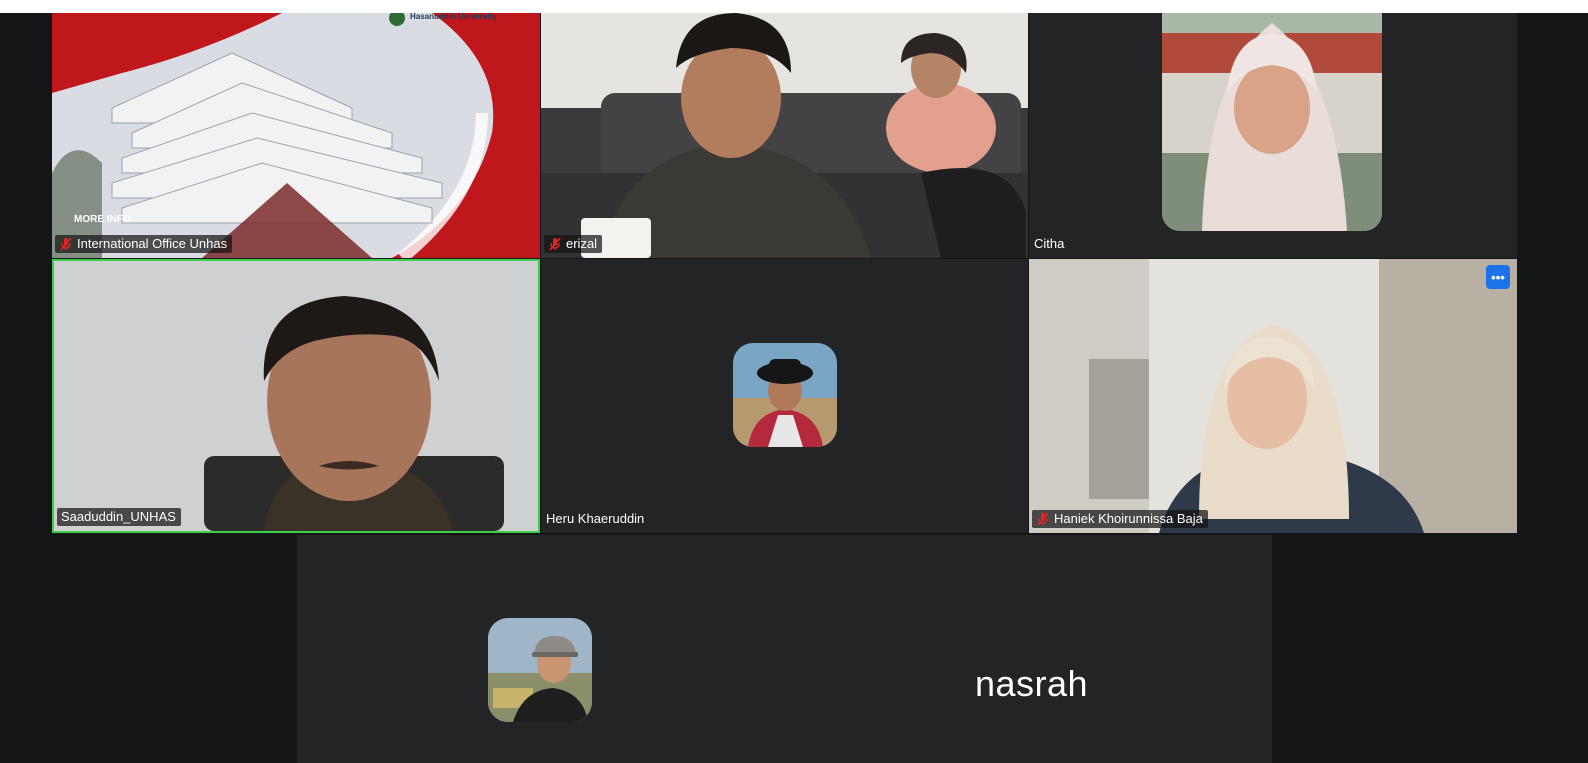  I want to click on participant-name-tag: Heru Khaeruddin, so click(596, 519).